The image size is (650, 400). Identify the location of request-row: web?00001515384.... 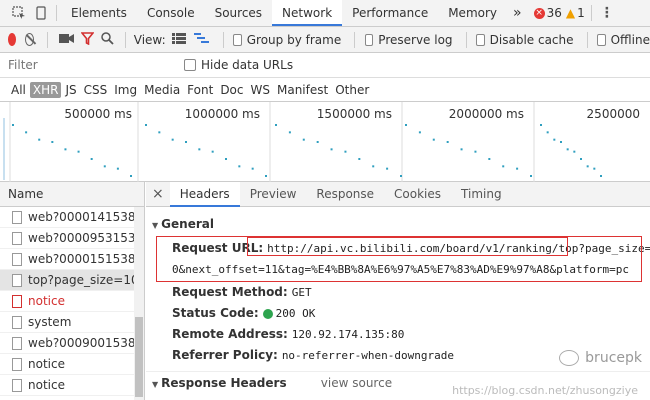
(72, 259).